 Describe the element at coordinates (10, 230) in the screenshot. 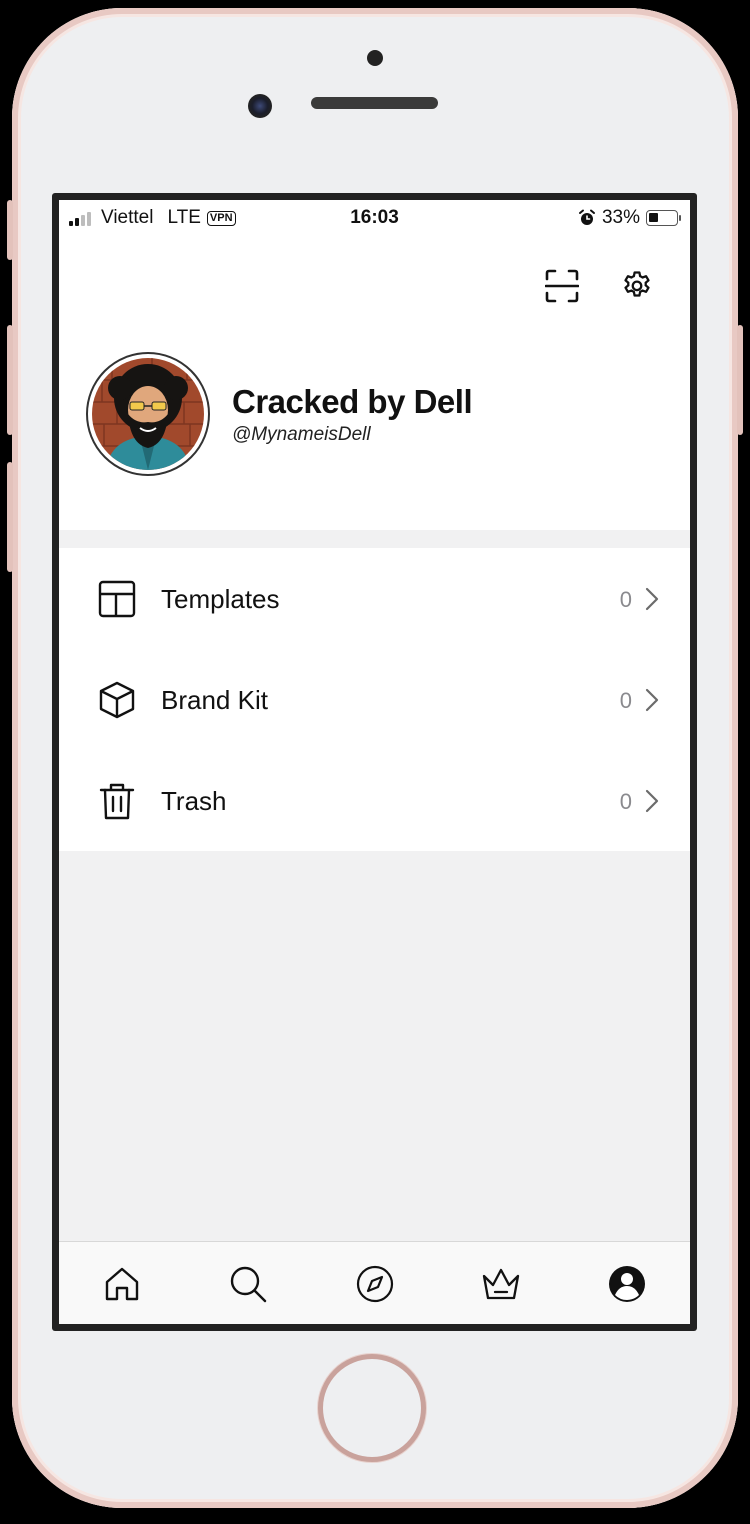

I see `mute-switch` at that location.